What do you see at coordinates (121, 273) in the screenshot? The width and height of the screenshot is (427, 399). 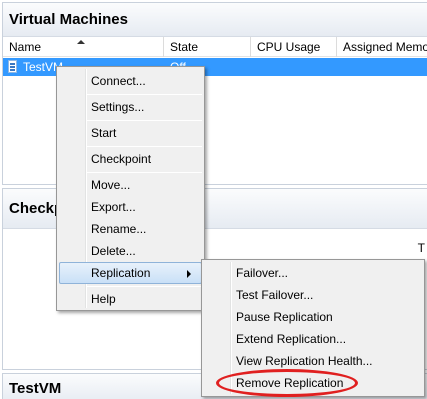 I see `menu-item-replication-label: Replication` at bounding box center [121, 273].